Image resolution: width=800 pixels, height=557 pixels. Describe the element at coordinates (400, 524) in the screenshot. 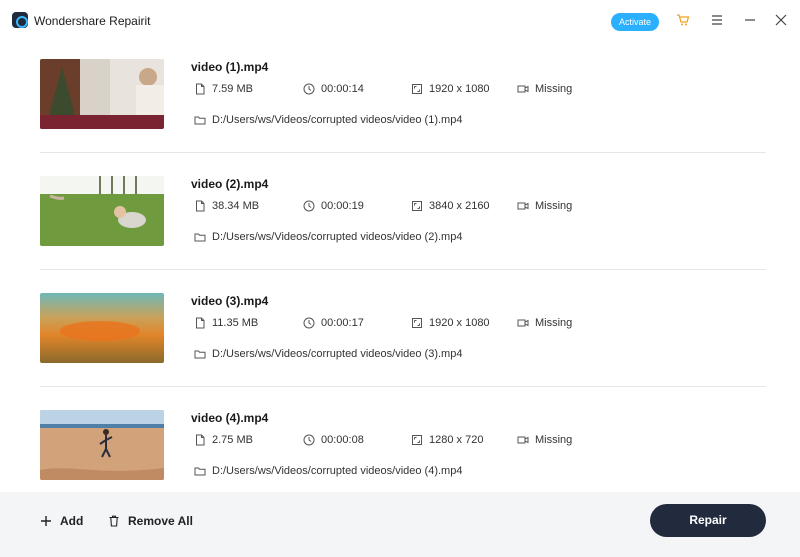

I see `bottom-toolbar: Add Remove All Repair` at that location.